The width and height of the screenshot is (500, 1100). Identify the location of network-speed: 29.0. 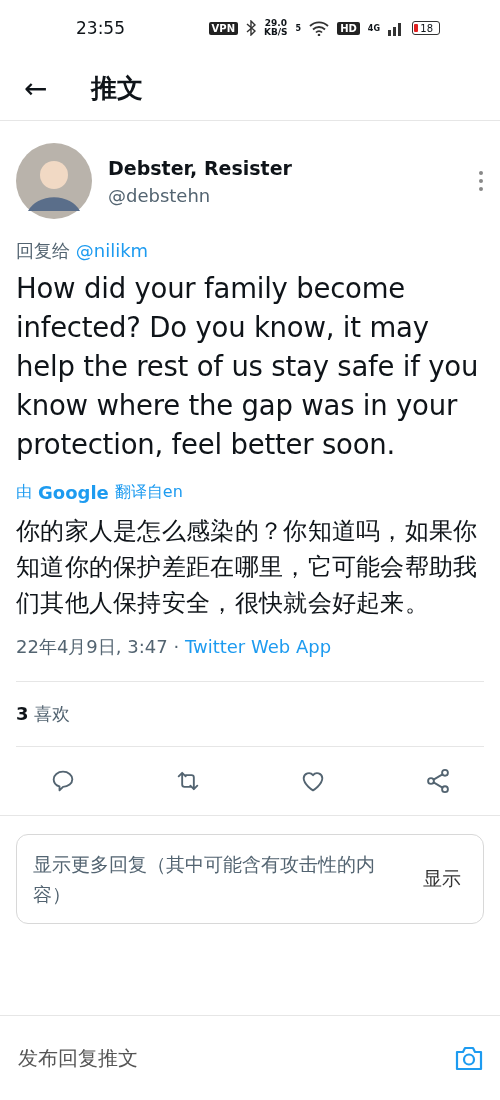
(275, 23).